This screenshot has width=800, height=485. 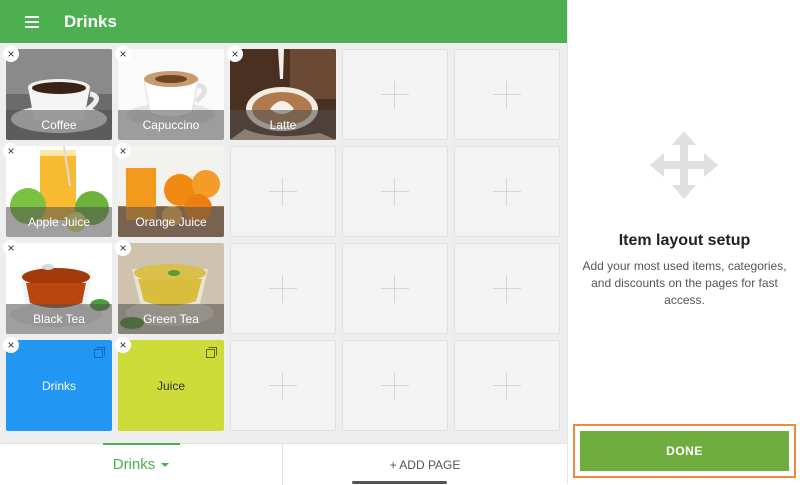 I want to click on item-label: Orange Juice, so click(x=171, y=222).